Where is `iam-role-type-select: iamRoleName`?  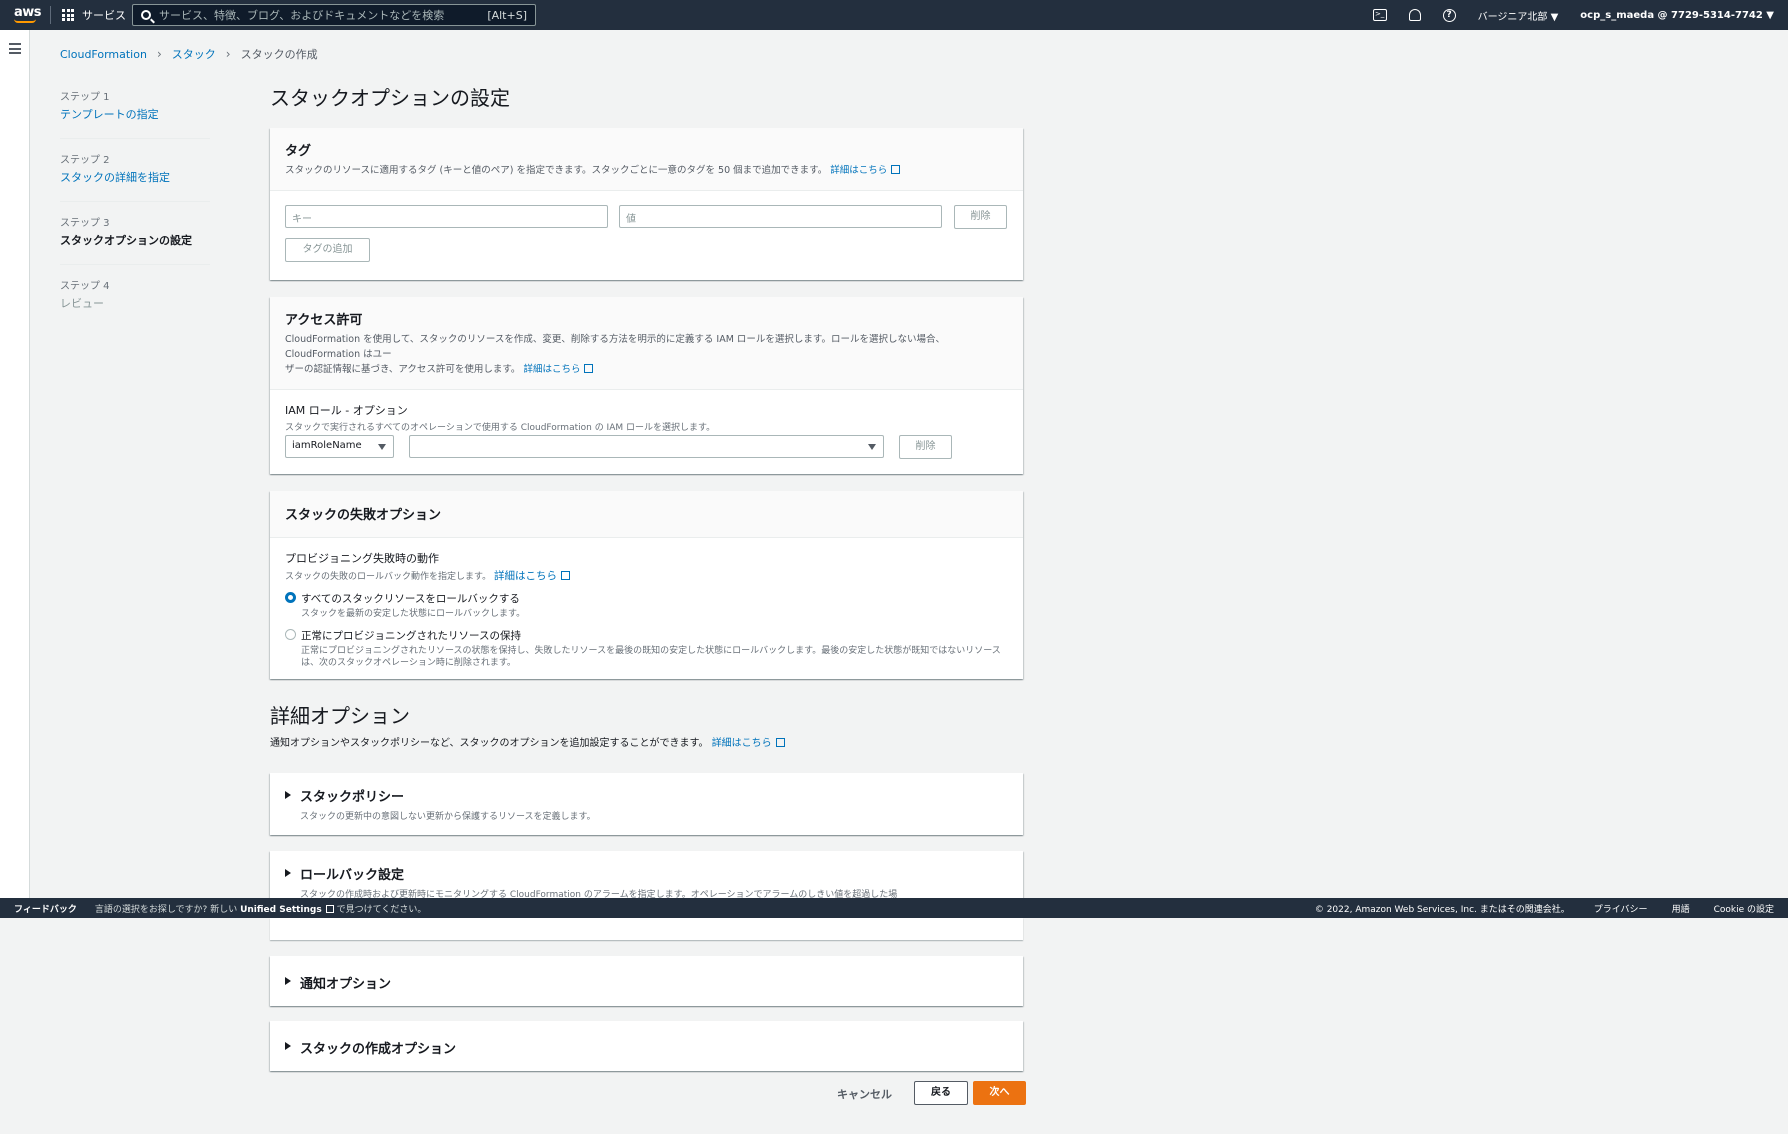
iam-role-type-select: iamRoleName is located at coordinates (339, 446).